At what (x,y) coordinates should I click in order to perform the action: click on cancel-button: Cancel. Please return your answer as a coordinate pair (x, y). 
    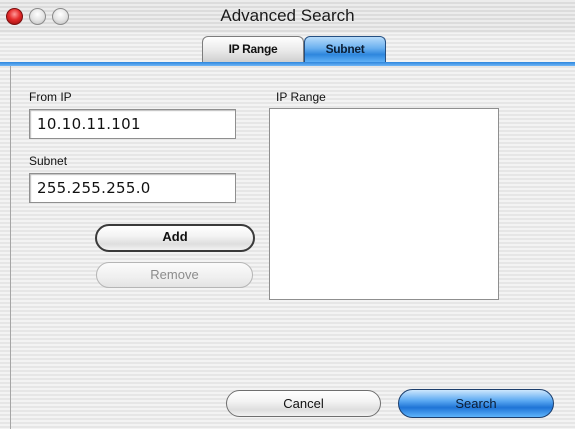
    Looking at the image, I should click on (303, 403).